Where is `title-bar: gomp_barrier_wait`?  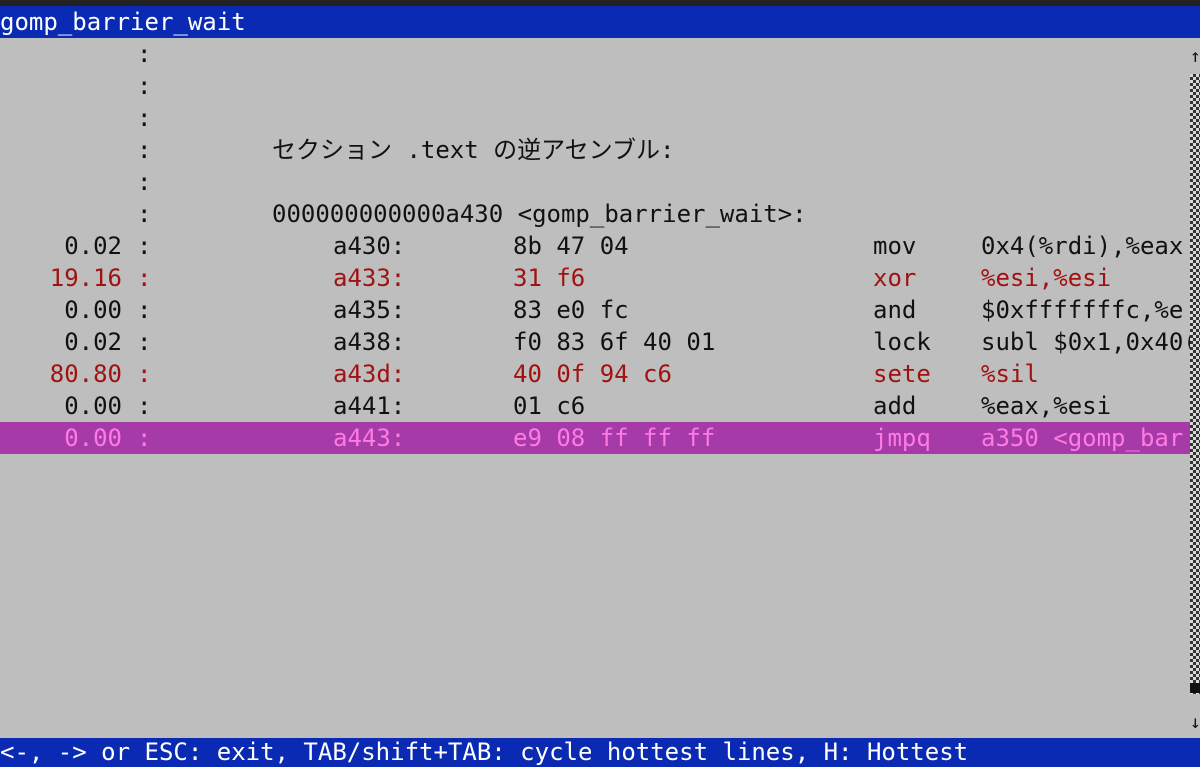 title-bar: gomp_barrier_wait is located at coordinates (600, 22).